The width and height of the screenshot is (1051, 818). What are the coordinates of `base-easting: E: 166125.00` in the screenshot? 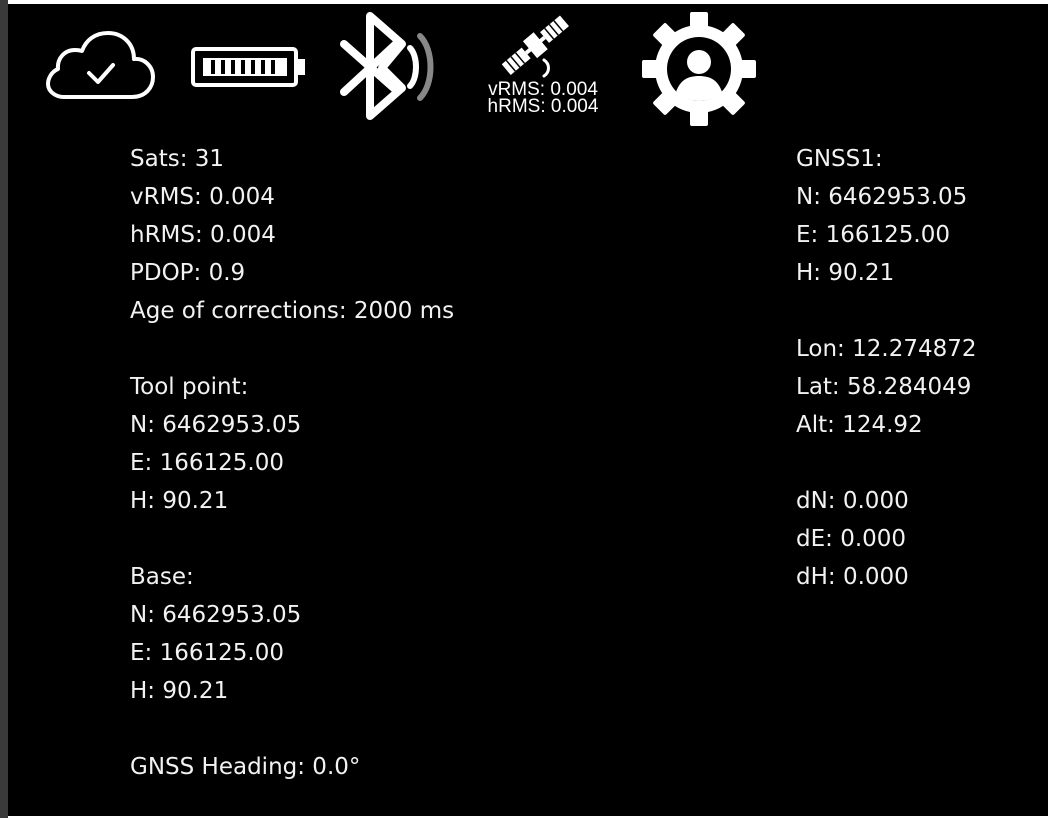 It's located at (207, 653).